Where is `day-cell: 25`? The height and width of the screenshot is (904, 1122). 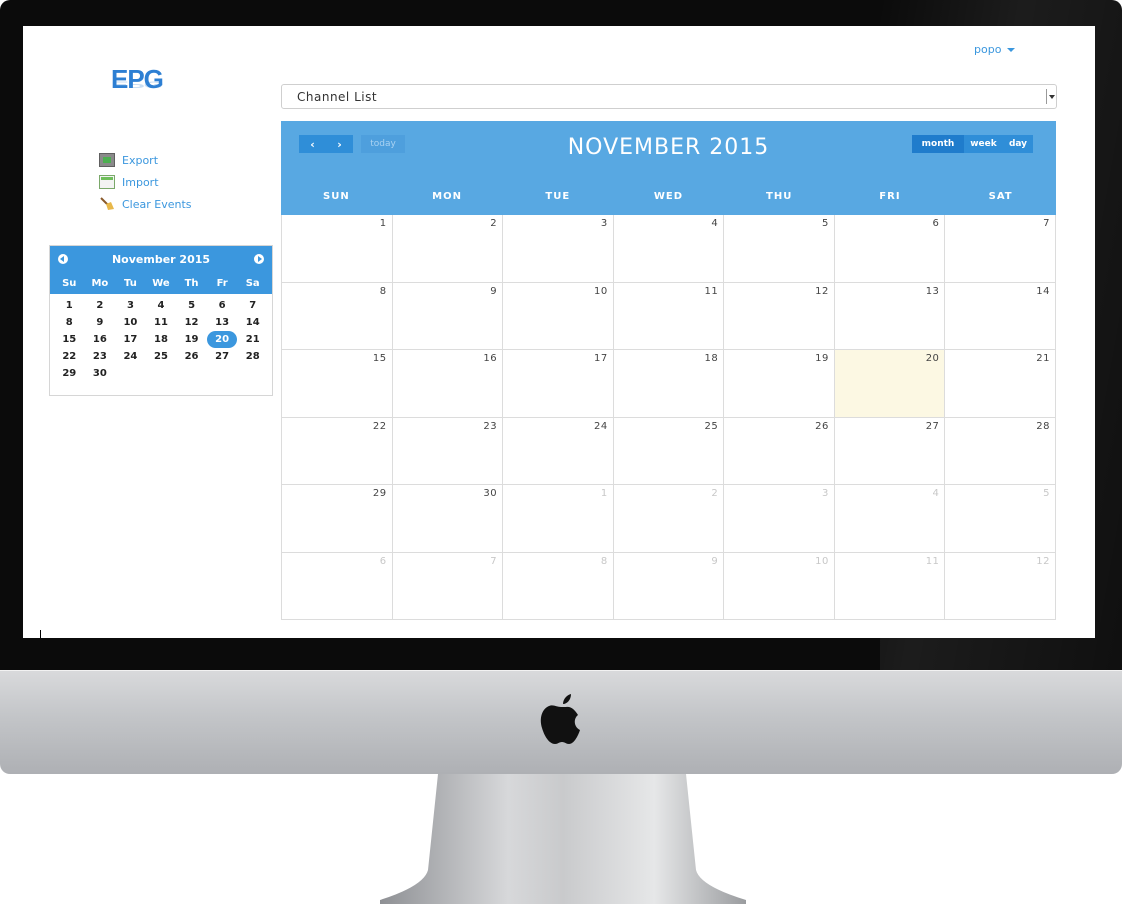
day-cell: 25 is located at coordinates (669, 451).